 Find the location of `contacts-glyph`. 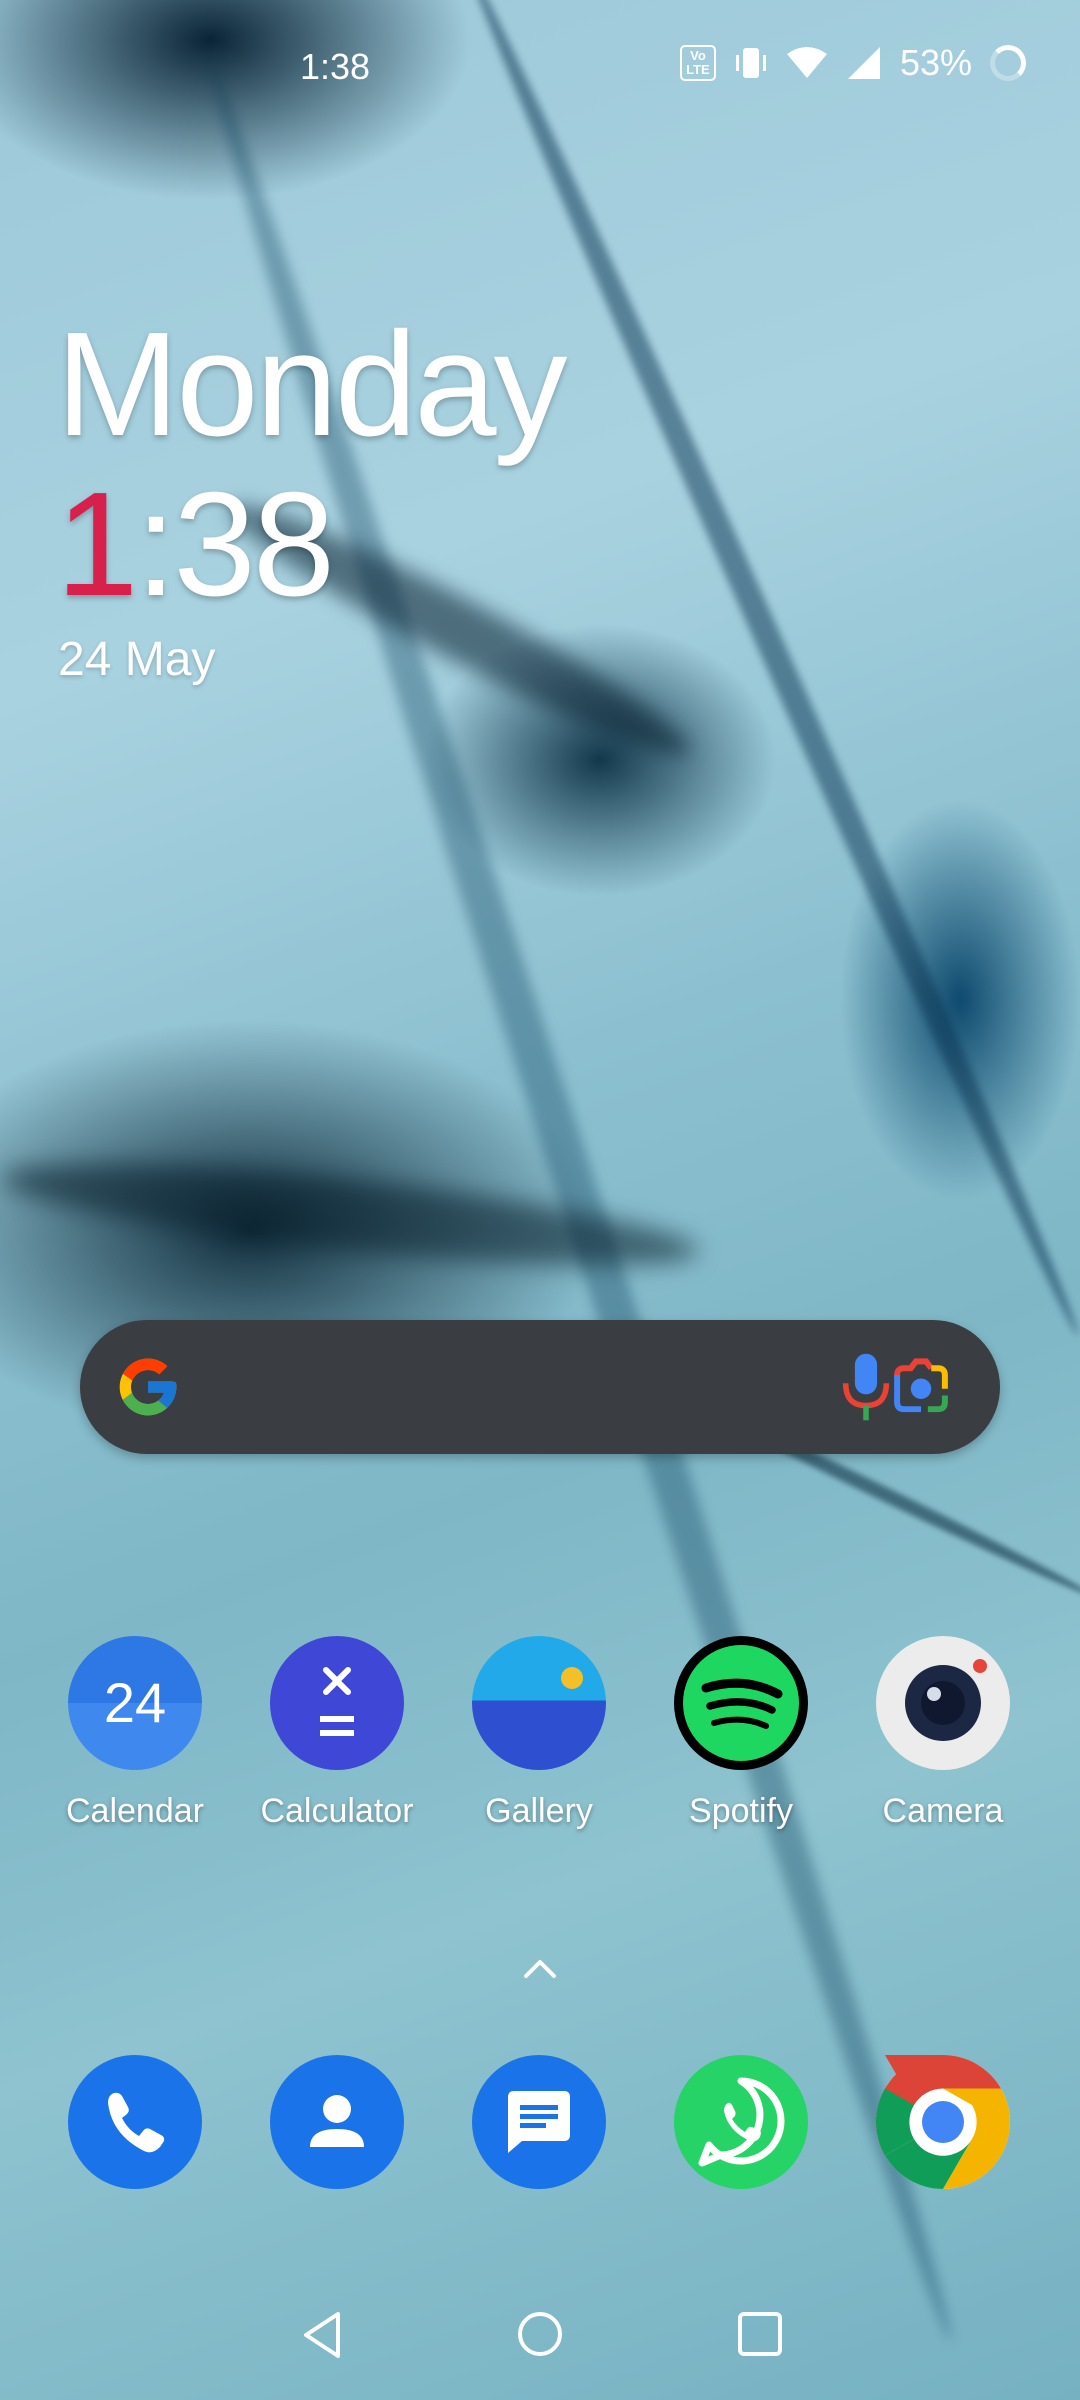

contacts-glyph is located at coordinates (337, 2121).